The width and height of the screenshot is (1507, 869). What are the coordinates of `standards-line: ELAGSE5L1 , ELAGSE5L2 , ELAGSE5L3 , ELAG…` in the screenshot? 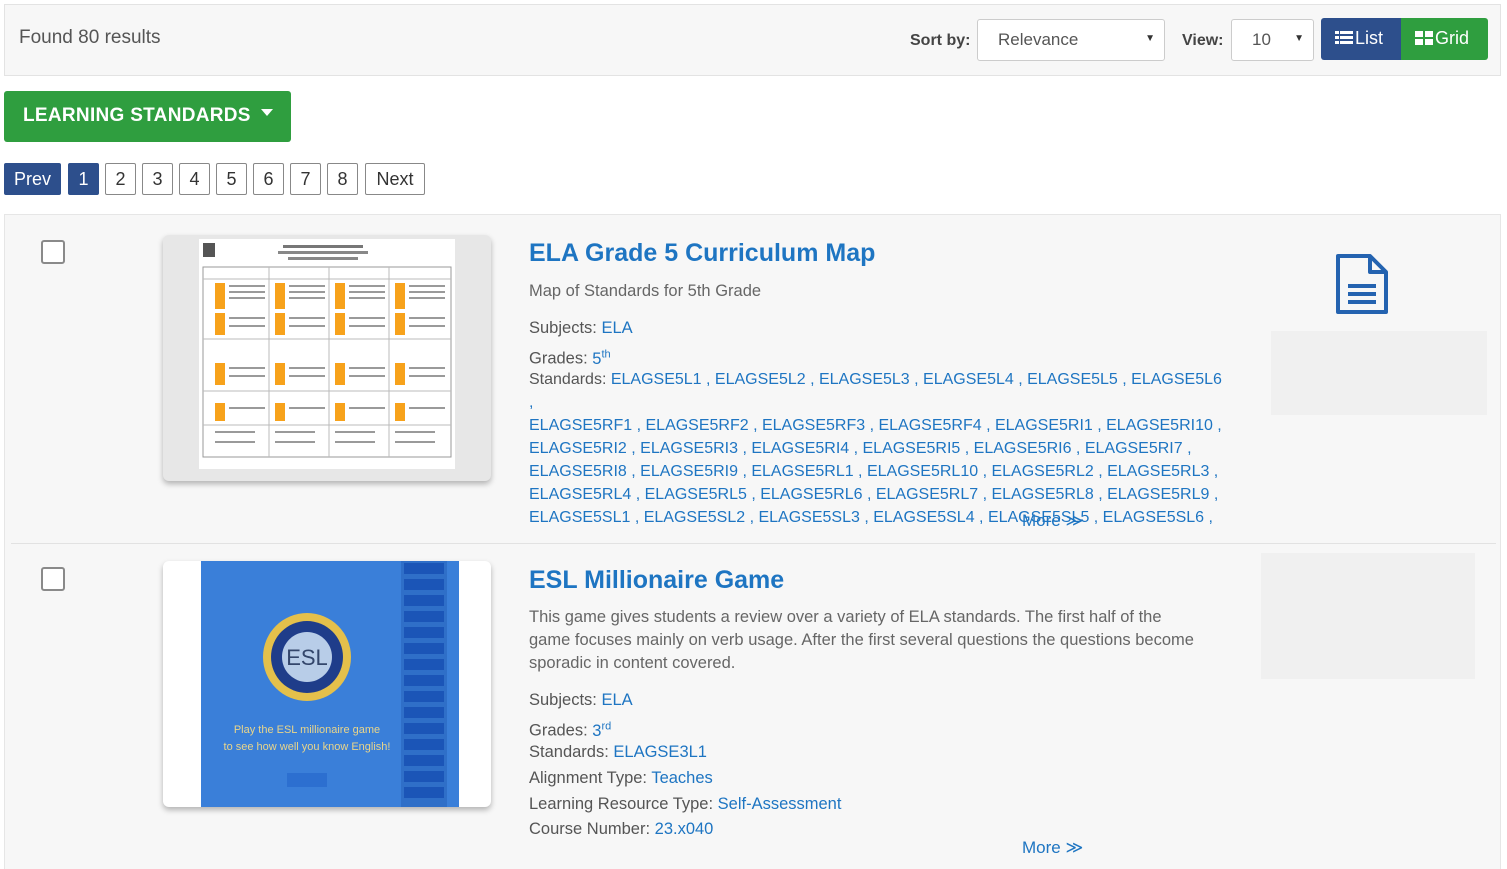 It's located at (875, 391).